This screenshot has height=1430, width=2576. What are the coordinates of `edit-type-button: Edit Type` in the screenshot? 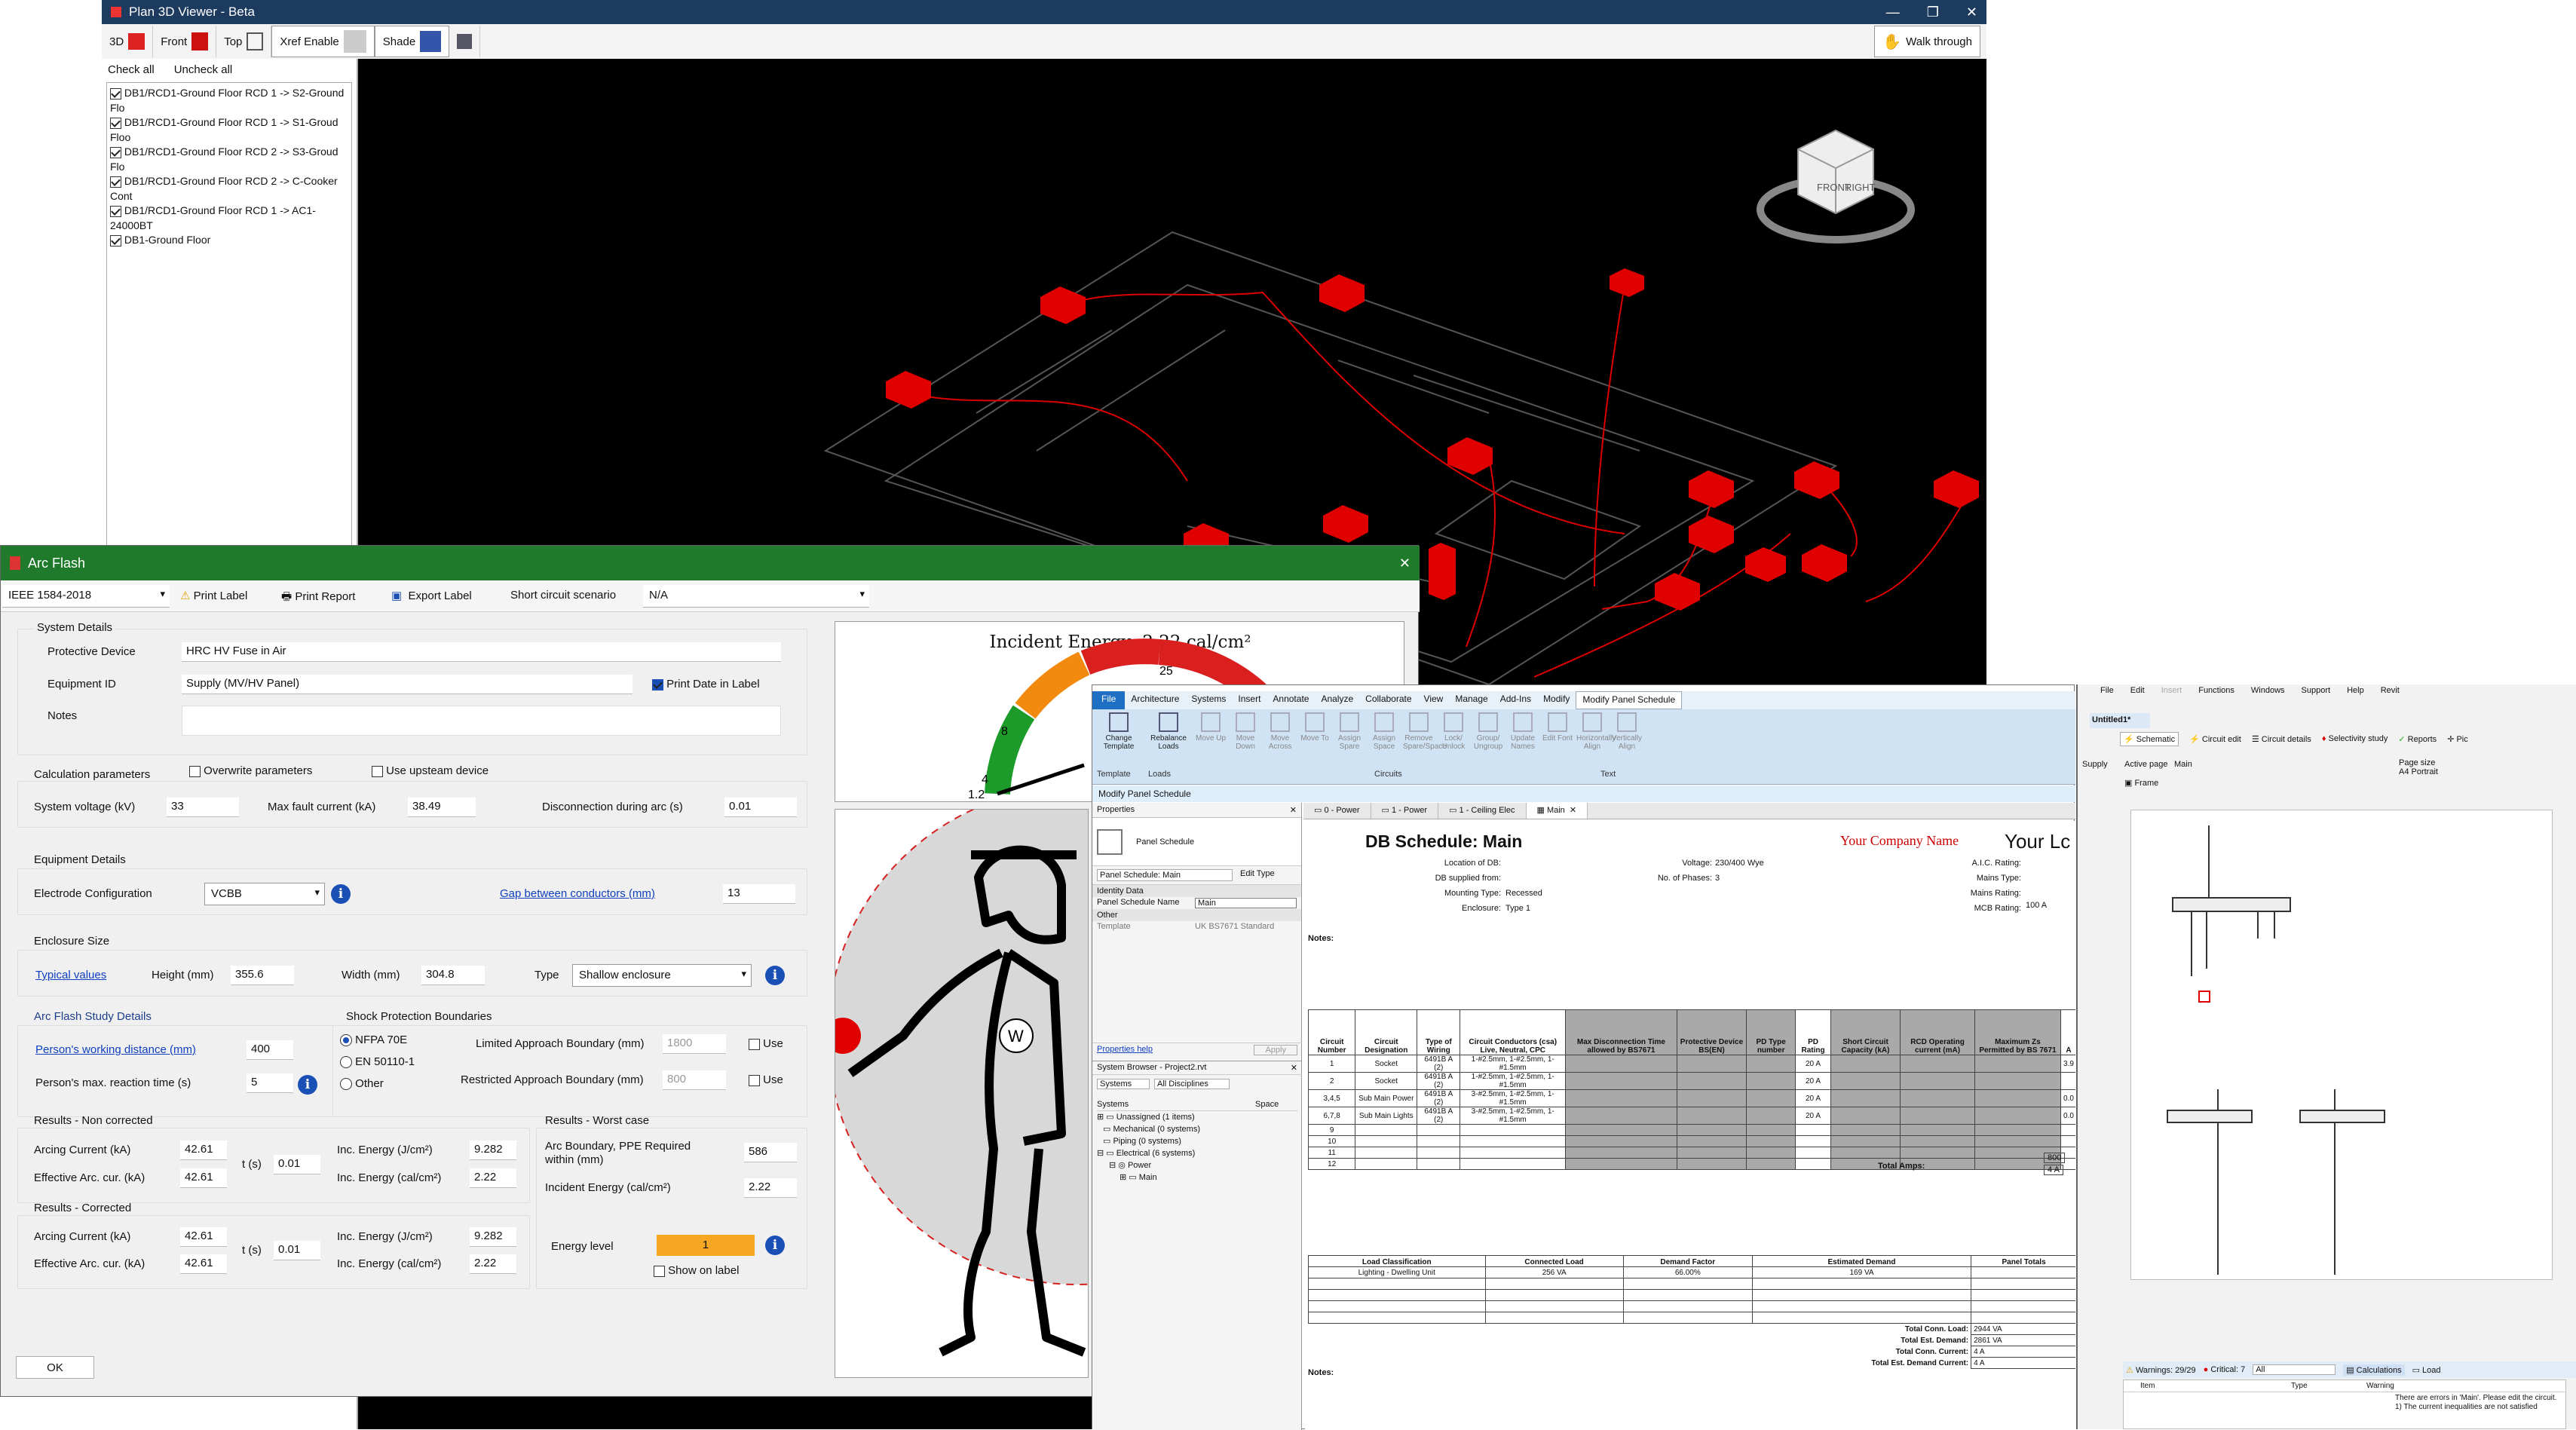 It's located at (1257, 875).